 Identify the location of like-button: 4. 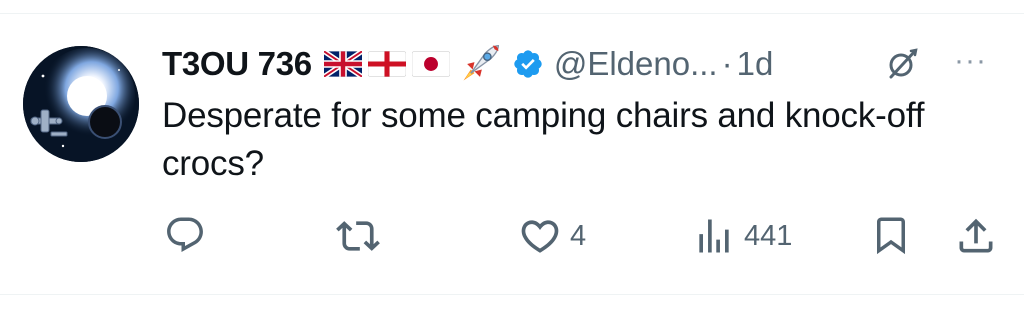
(552, 236).